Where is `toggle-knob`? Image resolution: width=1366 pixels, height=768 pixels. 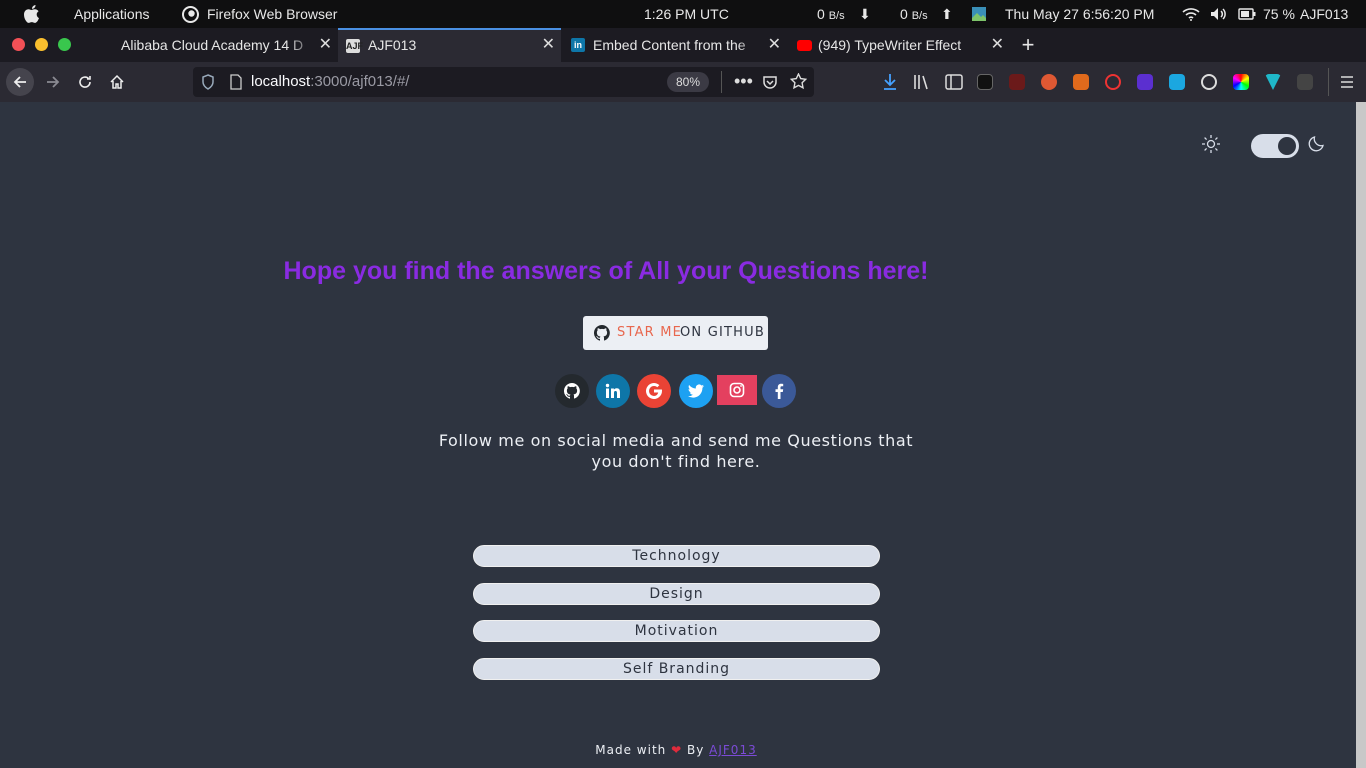
toggle-knob is located at coordinates (1287, 146).